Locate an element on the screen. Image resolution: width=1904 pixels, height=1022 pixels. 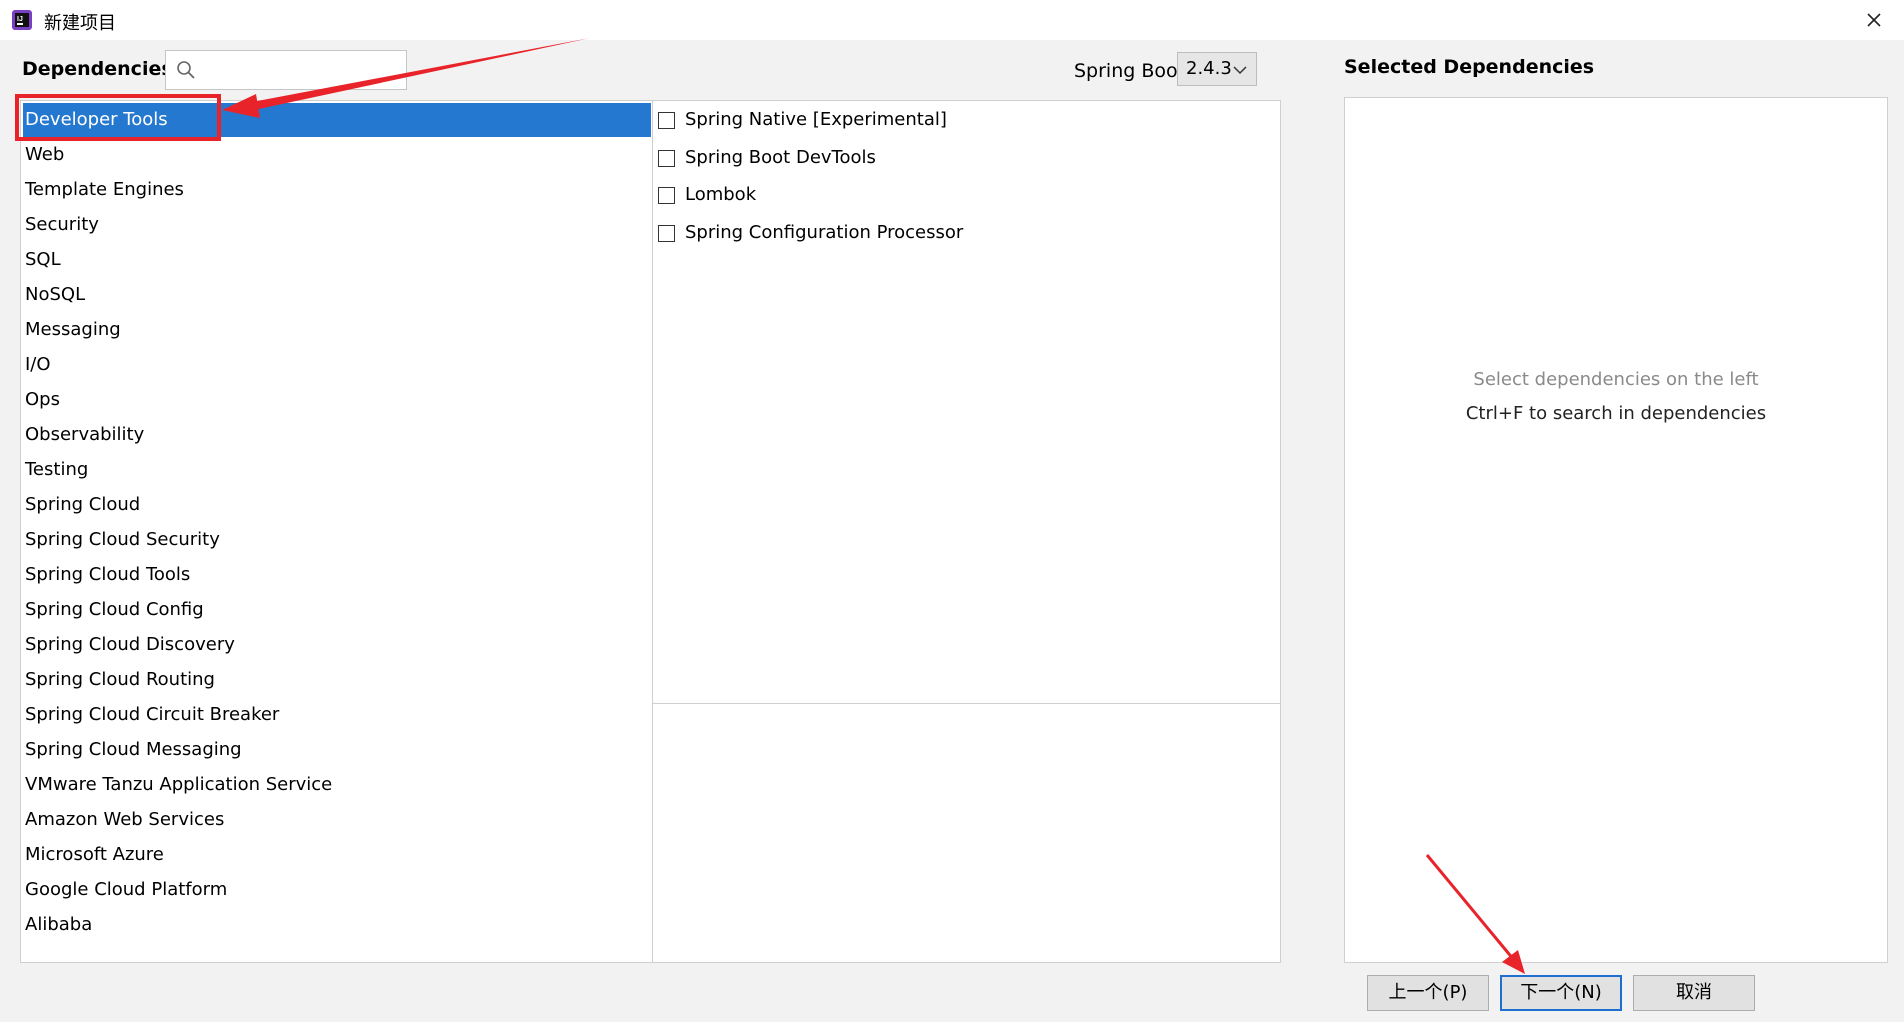
search-input is located at coordinates (286, 70).